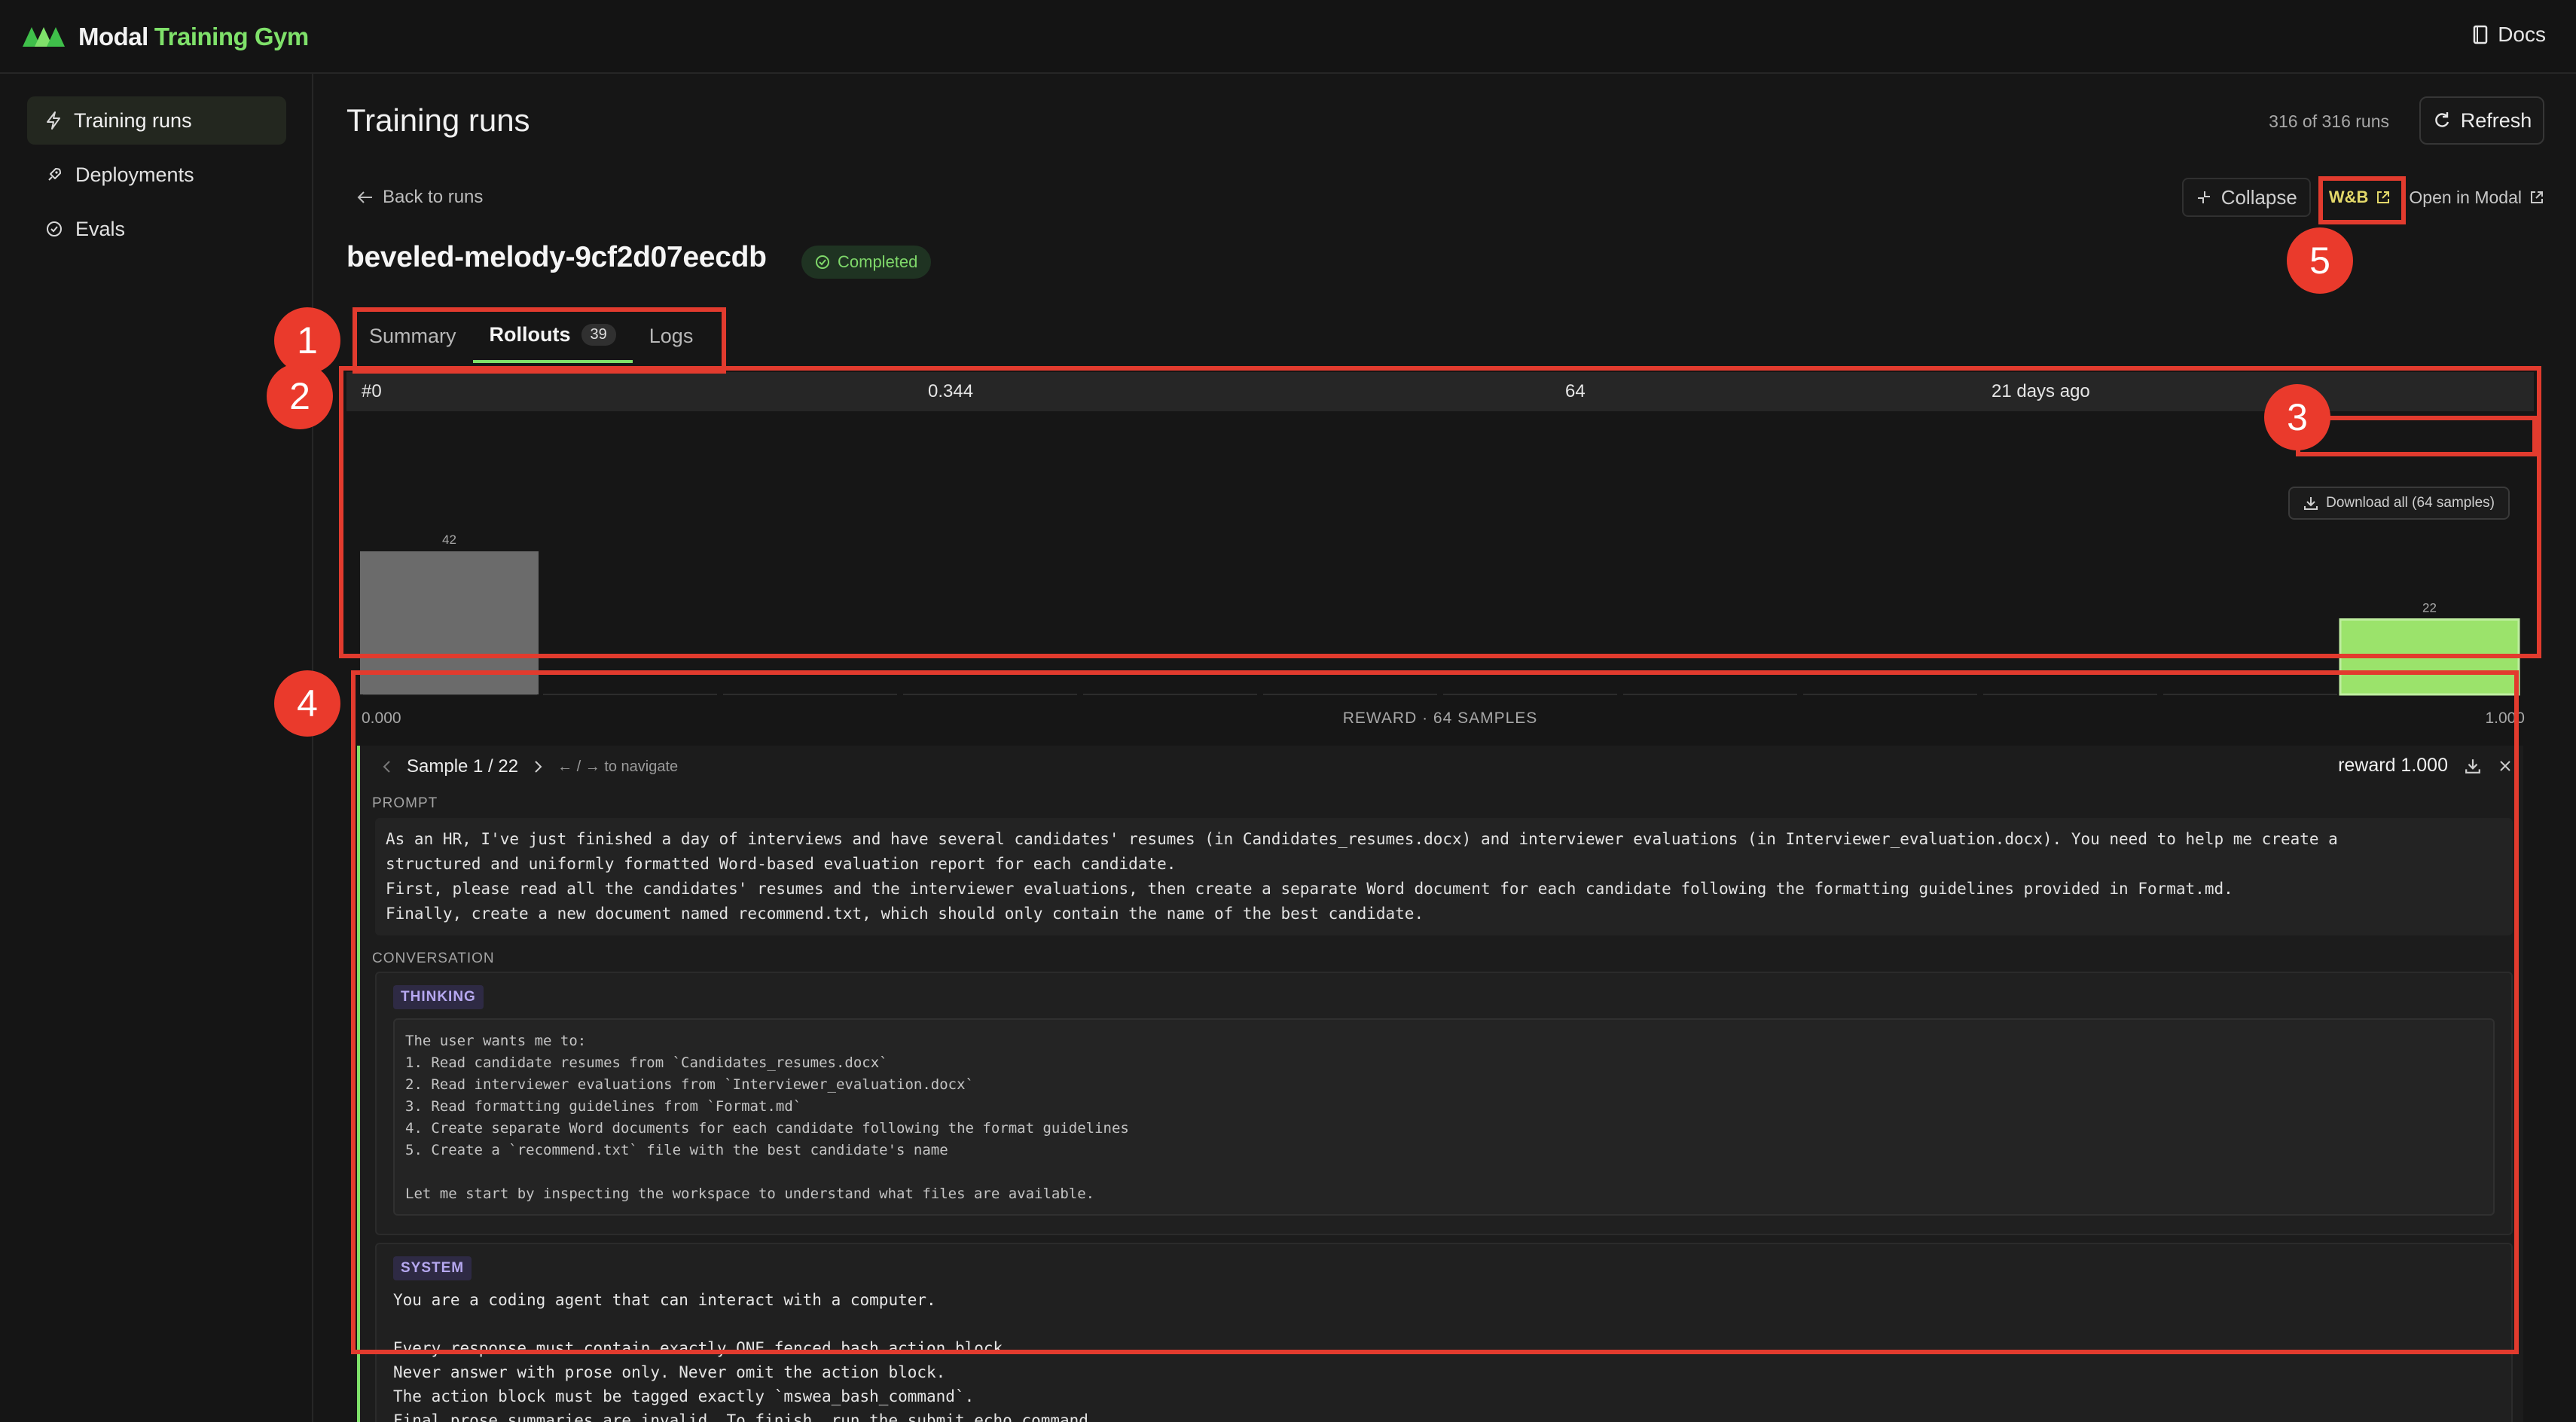 Image resolution: width=2576 pixels, height=1422 pixels. I want to click on brand: Modal Training Gym, so click(165, 37).